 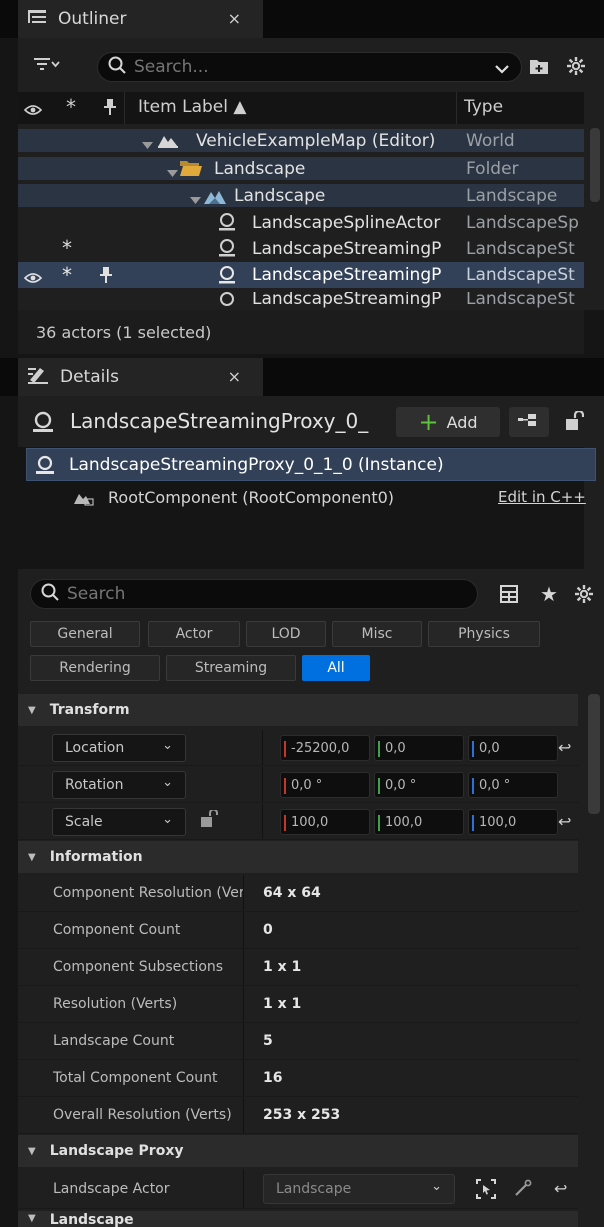 I want to click on outliner-tab: Outliner ×, so click(x=140, y=19).